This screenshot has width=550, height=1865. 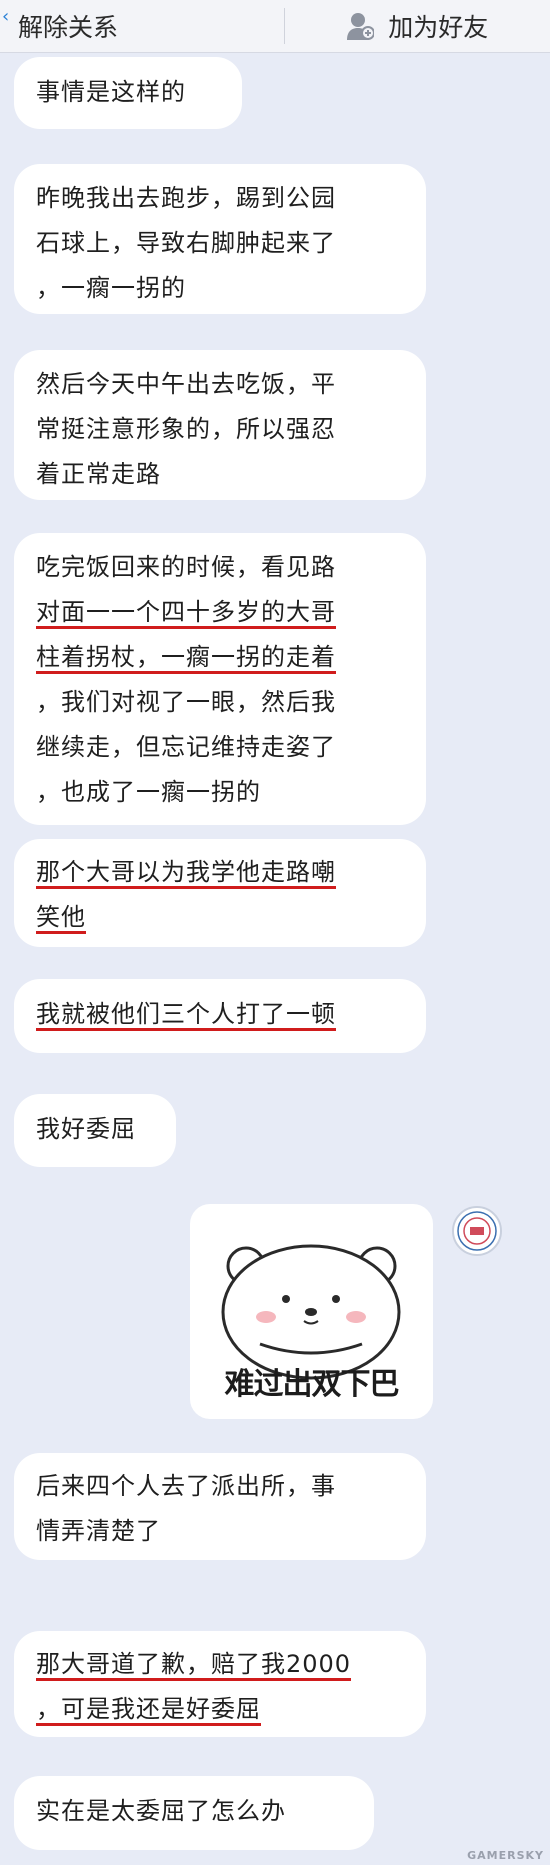 I want to click on message-line: 那大哥道了歉，赔了我2000, so click(x=220, y=1664).